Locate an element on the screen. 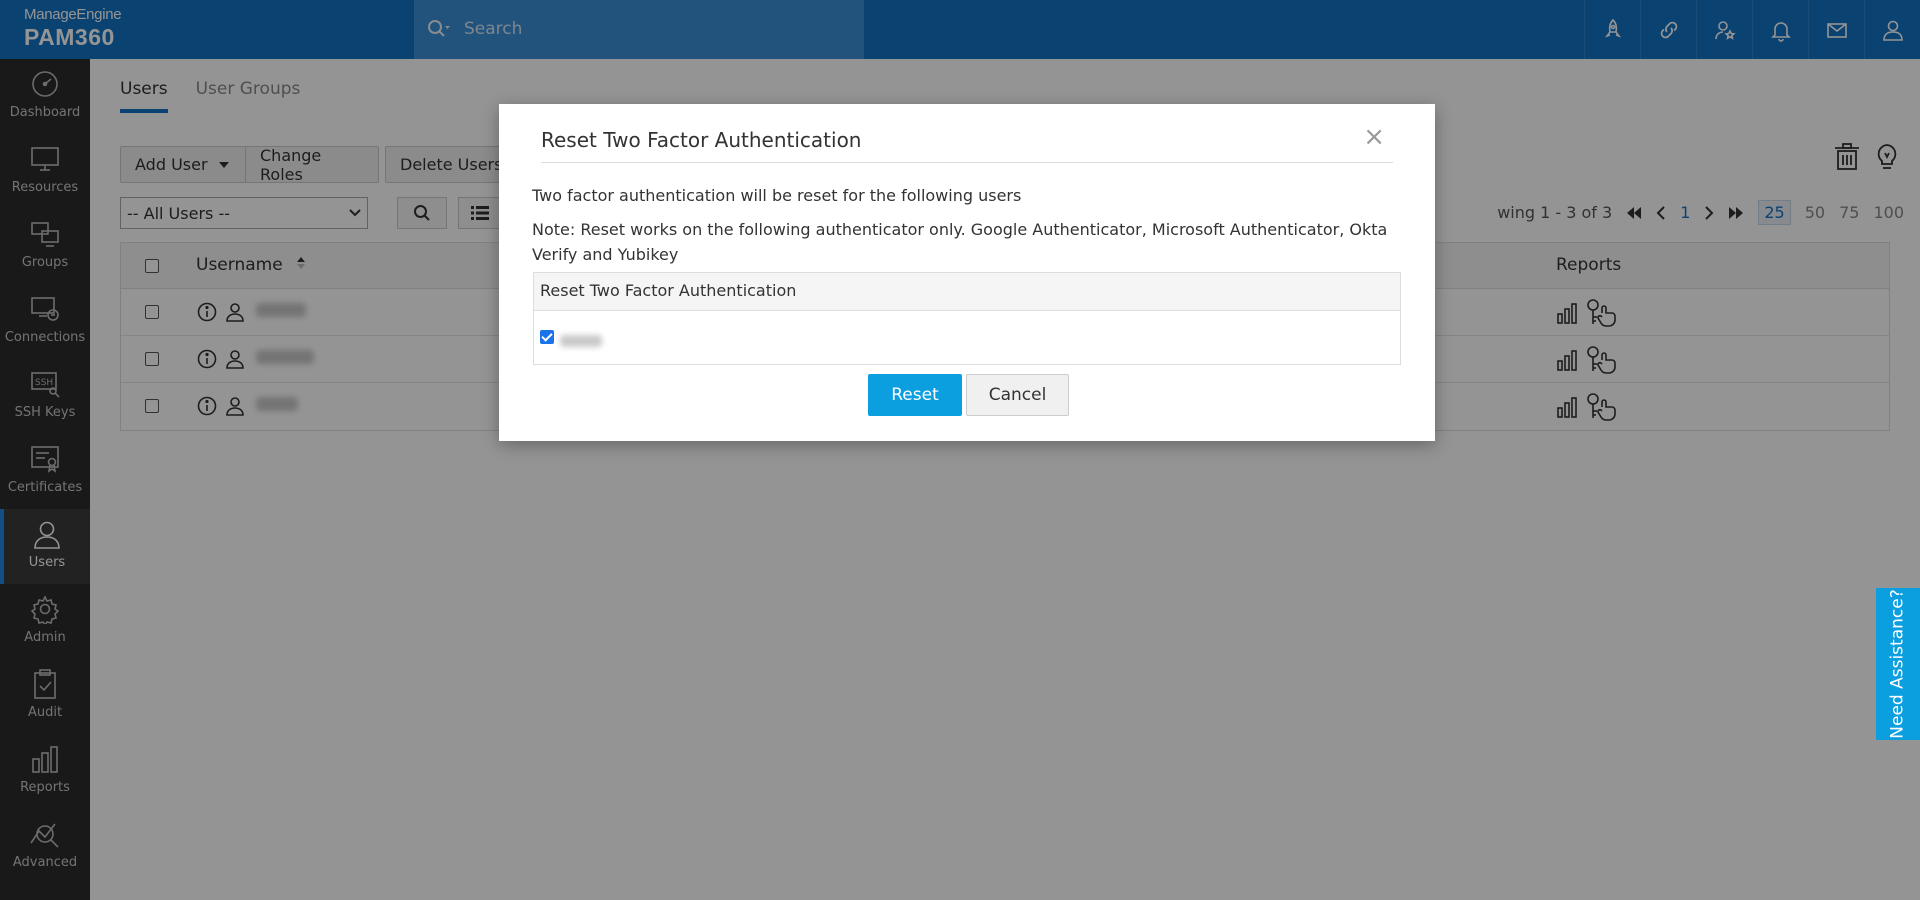  need-assistance-tab: Need Assistance? is located at coordinates (1898, 664).